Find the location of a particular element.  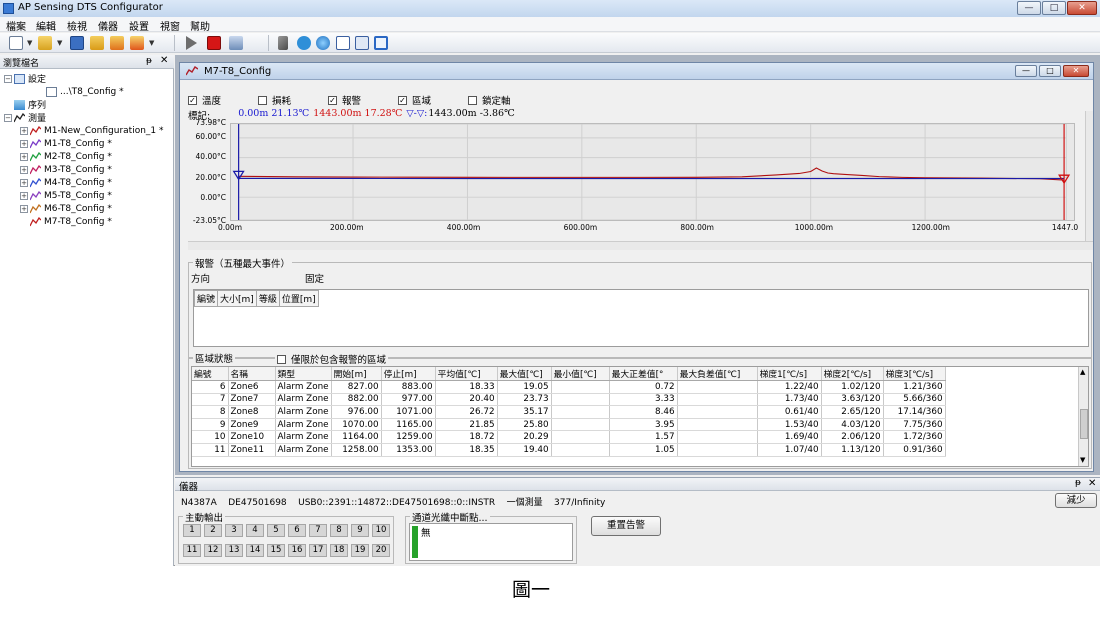

zone-column-header: 開始[m] is located at coordinates (356, 374).